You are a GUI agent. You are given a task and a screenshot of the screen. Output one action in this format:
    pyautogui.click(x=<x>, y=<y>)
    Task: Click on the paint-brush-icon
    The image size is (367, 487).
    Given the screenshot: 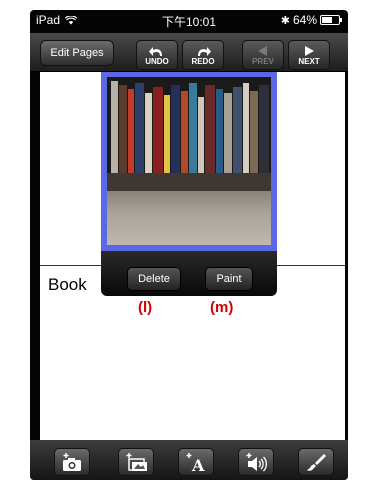 What is the action you would take?
    pyautogui.click(x=316, y=462)
    